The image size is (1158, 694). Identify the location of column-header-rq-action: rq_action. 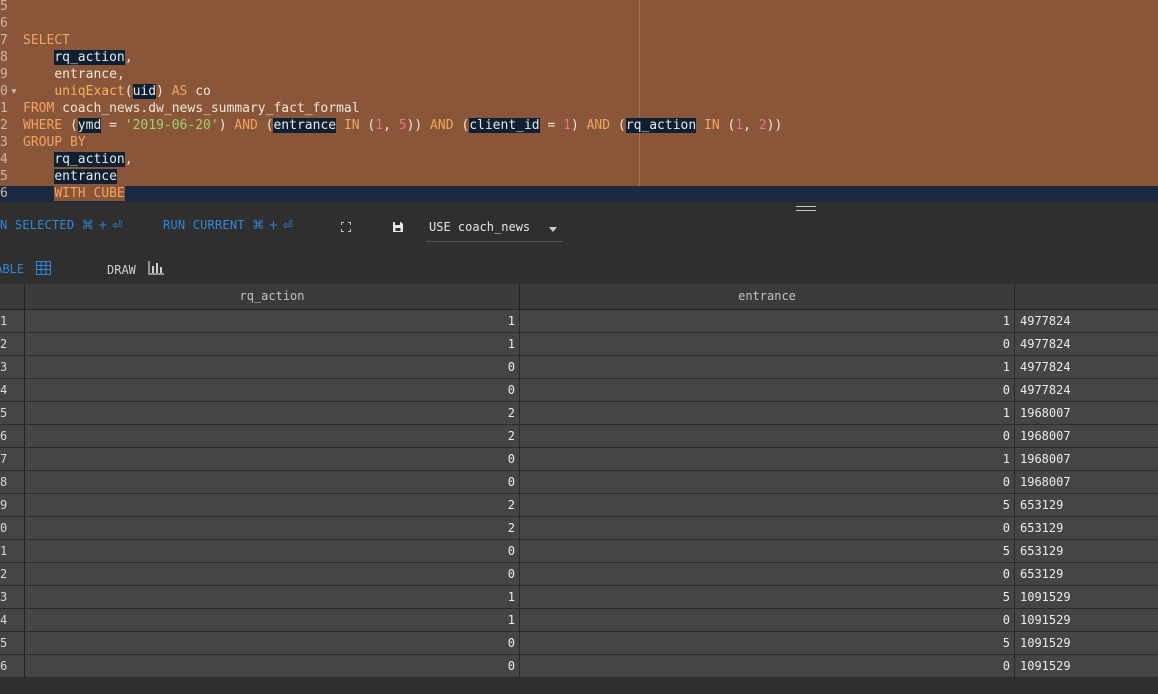
(272, 296).